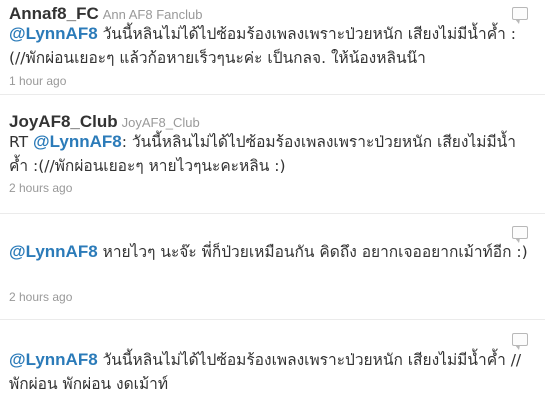 This screenshot has width=545, height=400. What do you see at coordinates (152, 14) in the screenshot?
I see `tweet-full-name: Ann AF8 Fanclub` at bounding box center [152, 14].